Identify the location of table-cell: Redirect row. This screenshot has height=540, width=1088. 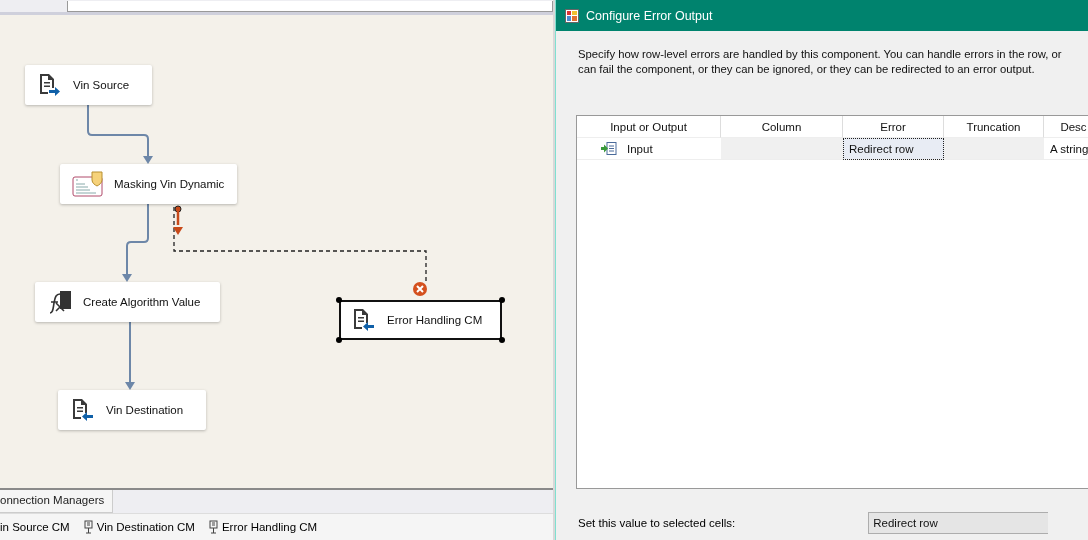
(893, 149).